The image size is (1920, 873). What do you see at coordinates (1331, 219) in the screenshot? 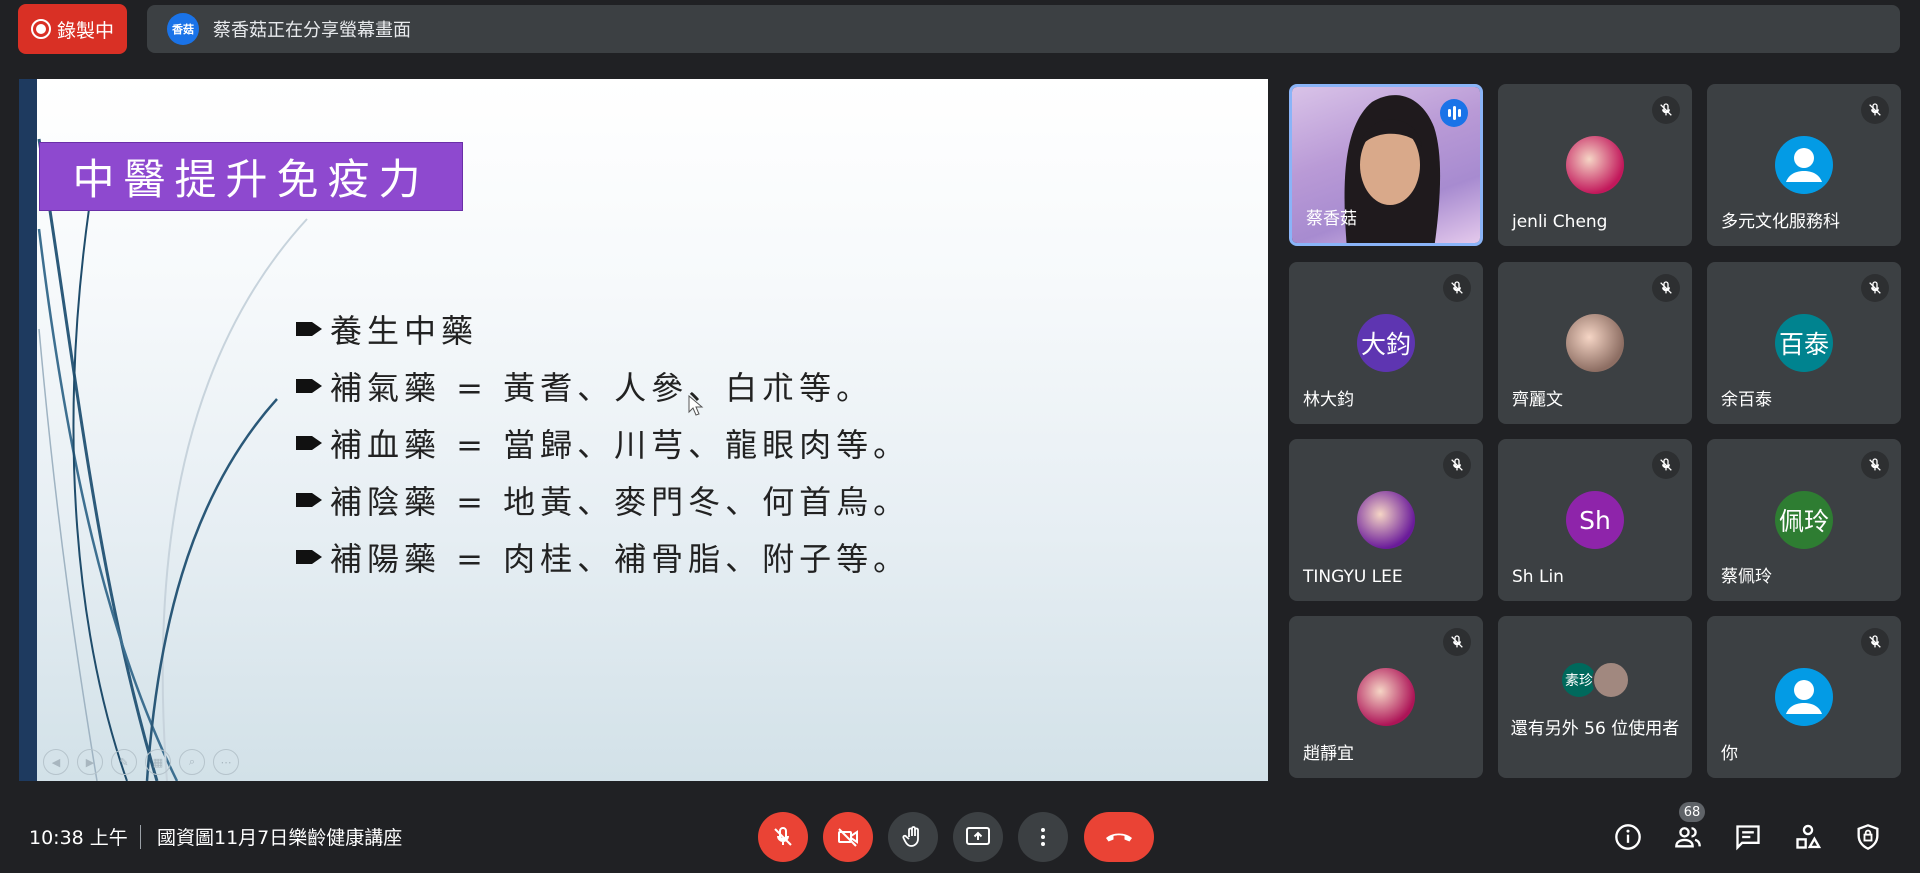
I see `participant-name: 蔡香菇` at bounding box center [1331, 219].